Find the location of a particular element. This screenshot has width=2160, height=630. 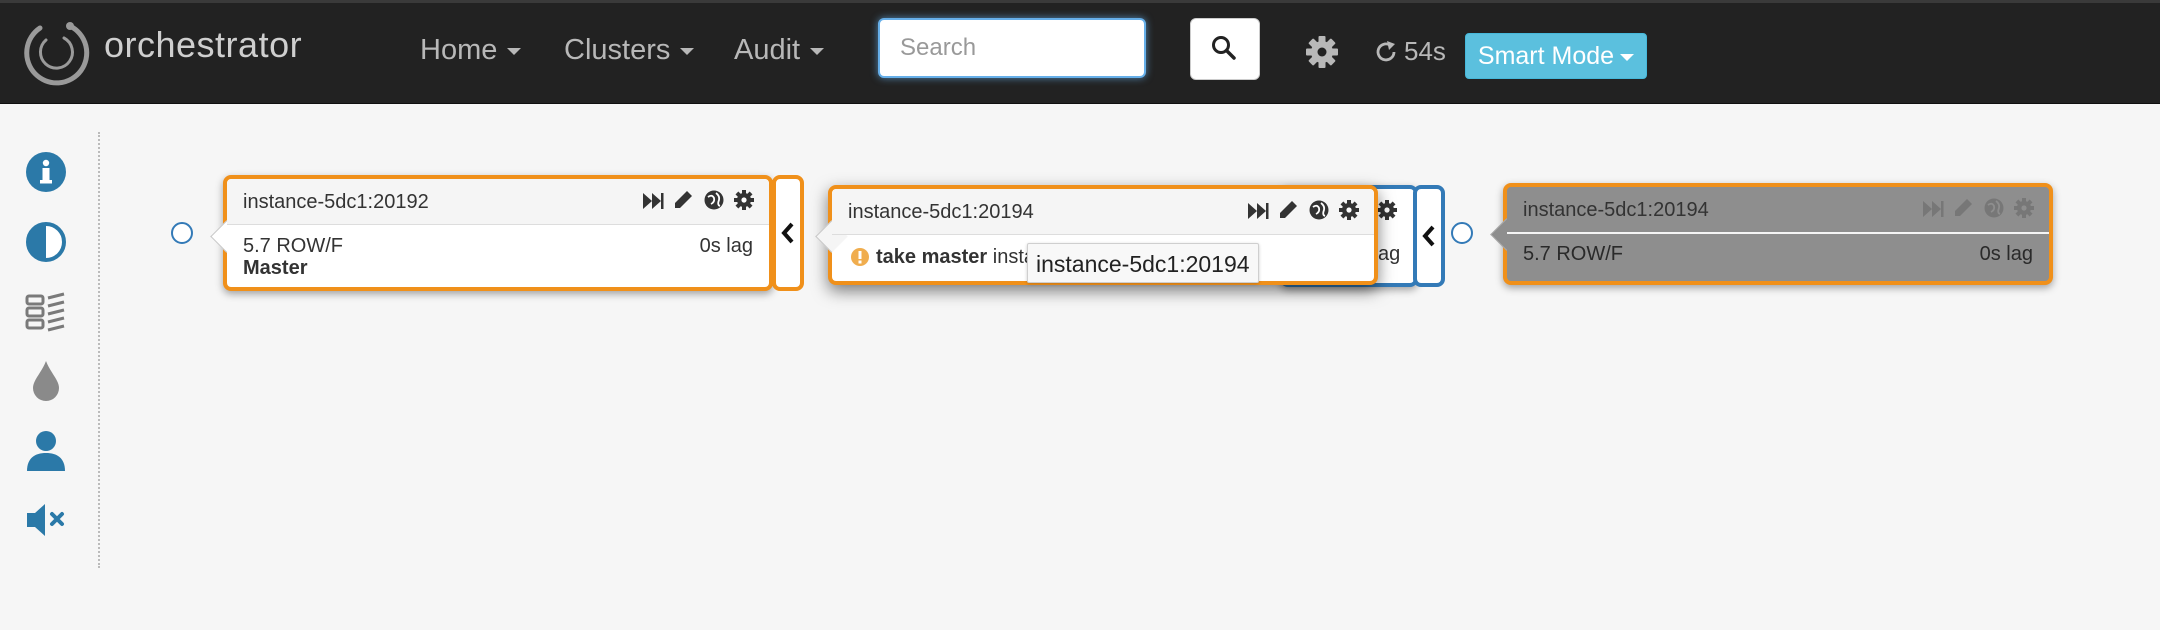

smart-mode-button: Smart Mode is located at coordinates (1556, 56).